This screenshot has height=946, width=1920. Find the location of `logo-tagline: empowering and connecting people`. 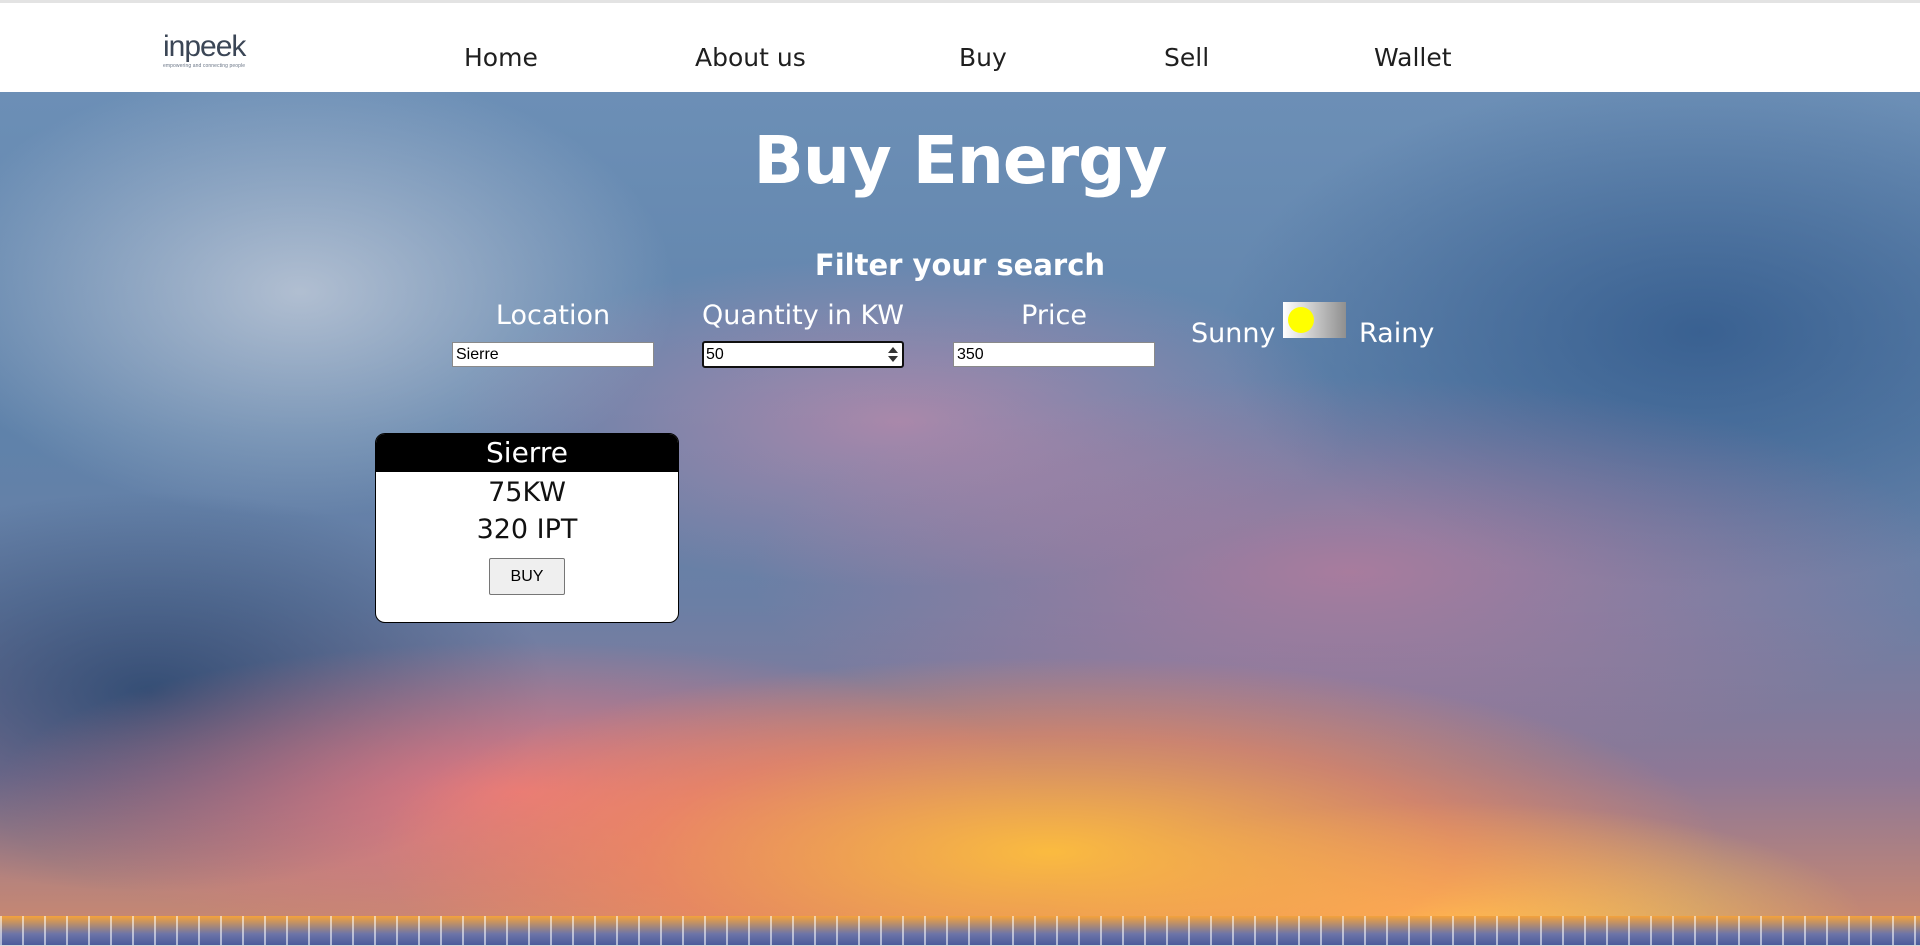

logo-tagline: empowering and connecting people is located at coordinates (204, 66).